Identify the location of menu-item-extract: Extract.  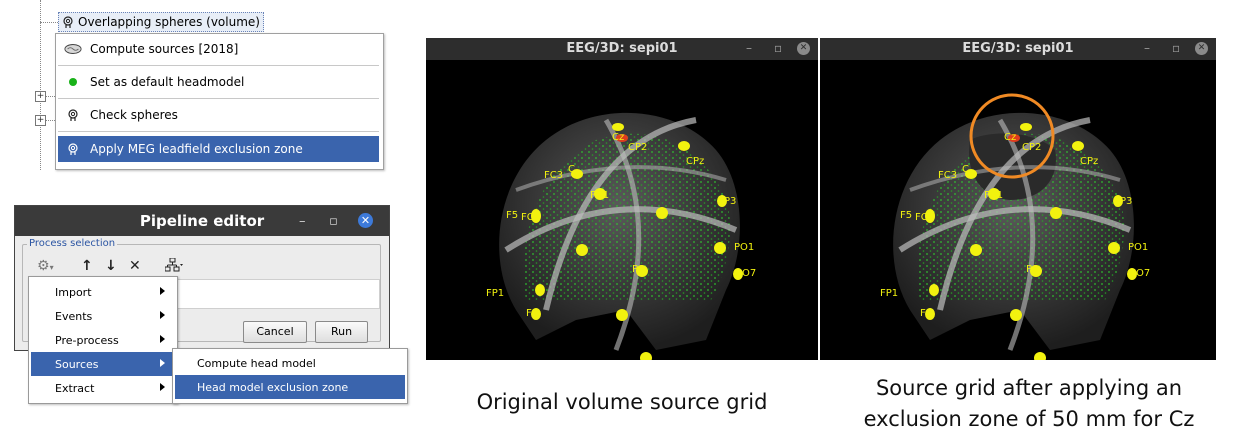
(103, 388).